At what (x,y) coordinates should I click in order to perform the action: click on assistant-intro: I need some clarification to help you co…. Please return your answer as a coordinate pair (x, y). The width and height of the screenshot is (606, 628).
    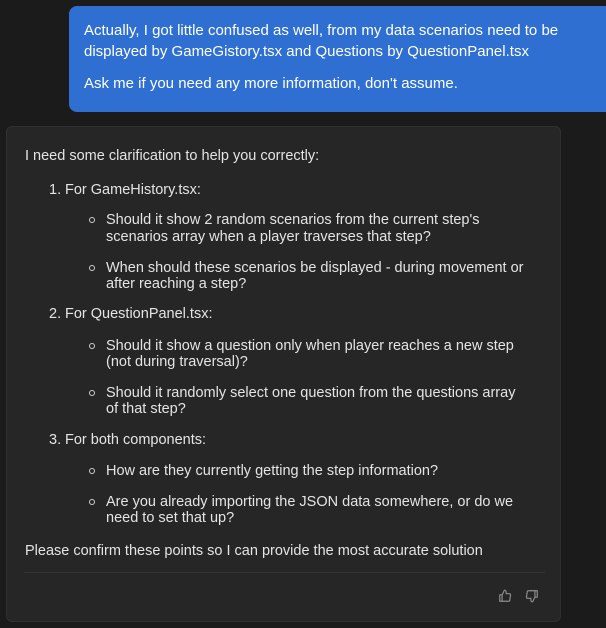
    Looking at the image, I should click on (172, 156).